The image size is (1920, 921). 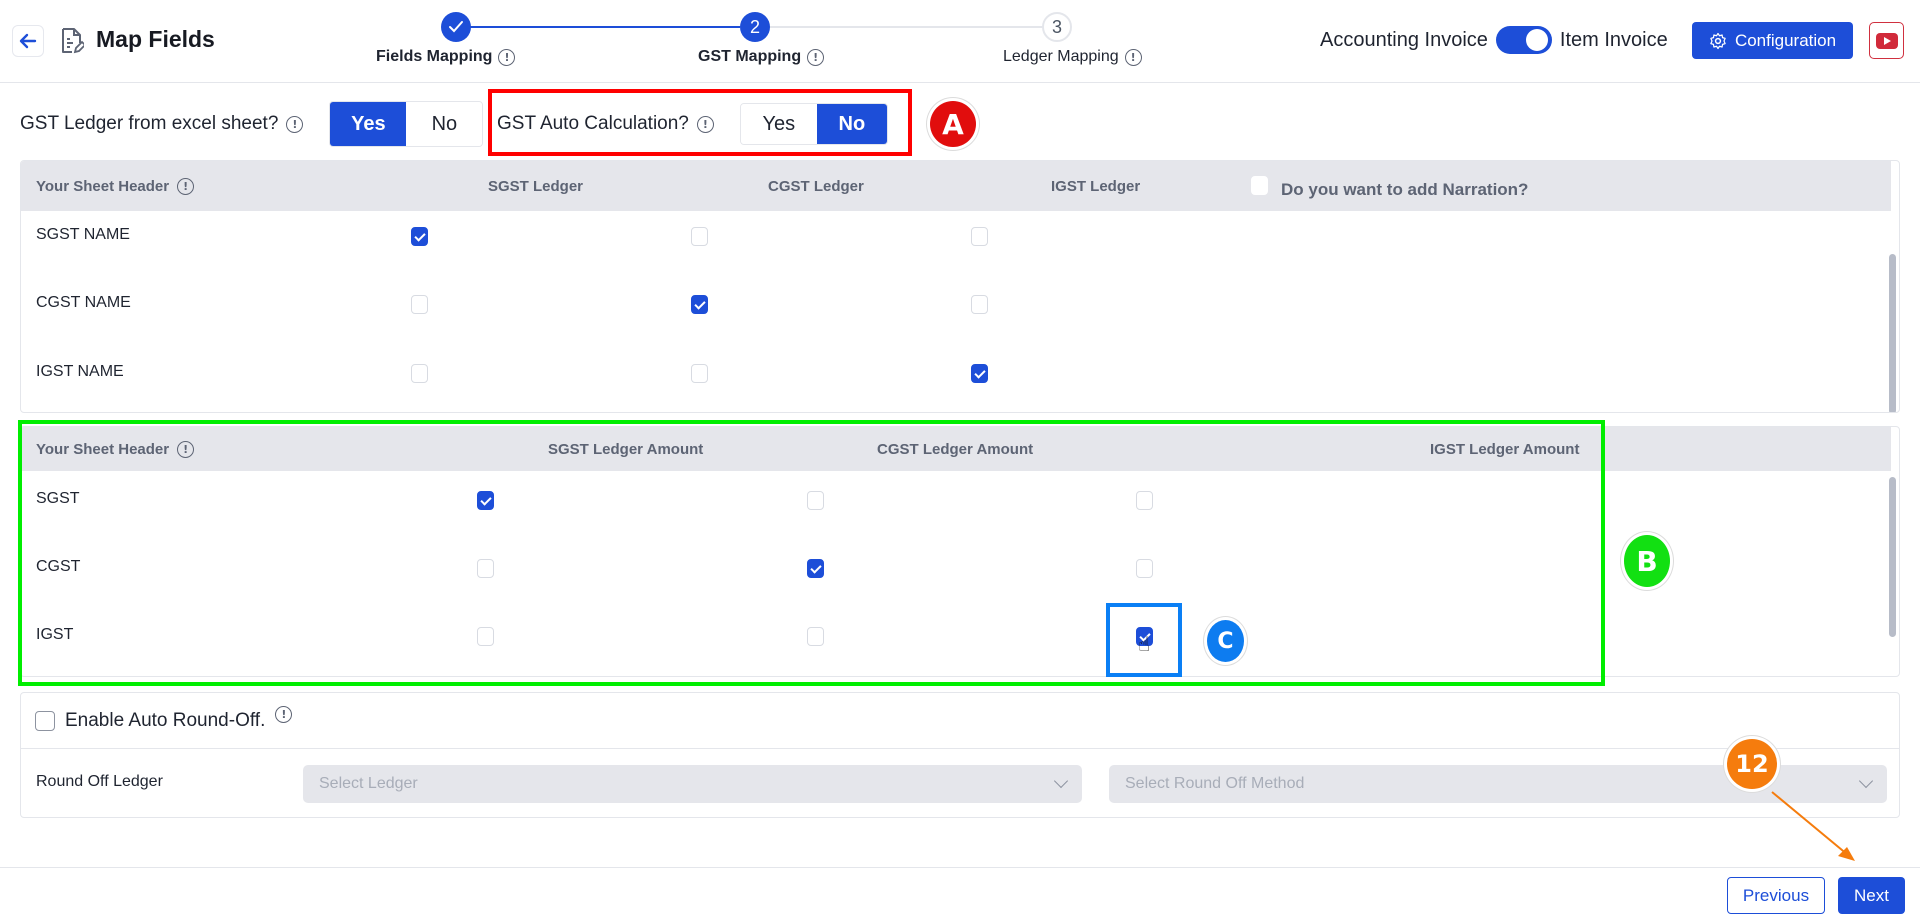 I want to click on toggle-knob, so click(x=1536, y=40).